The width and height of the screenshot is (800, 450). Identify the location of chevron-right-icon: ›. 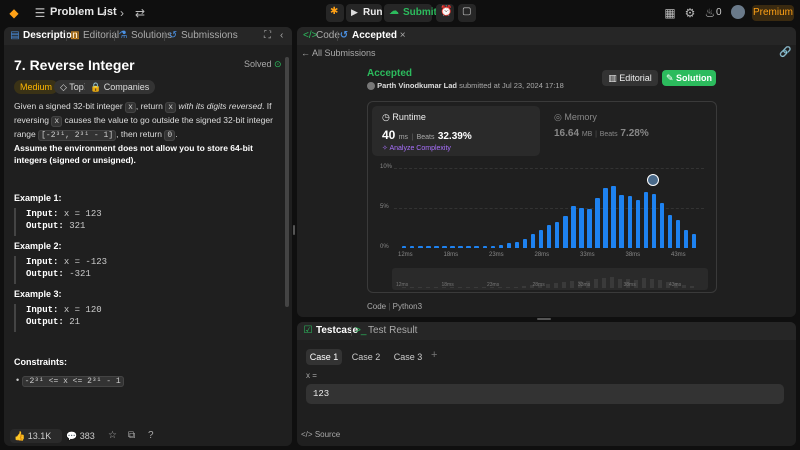
(122, 13).